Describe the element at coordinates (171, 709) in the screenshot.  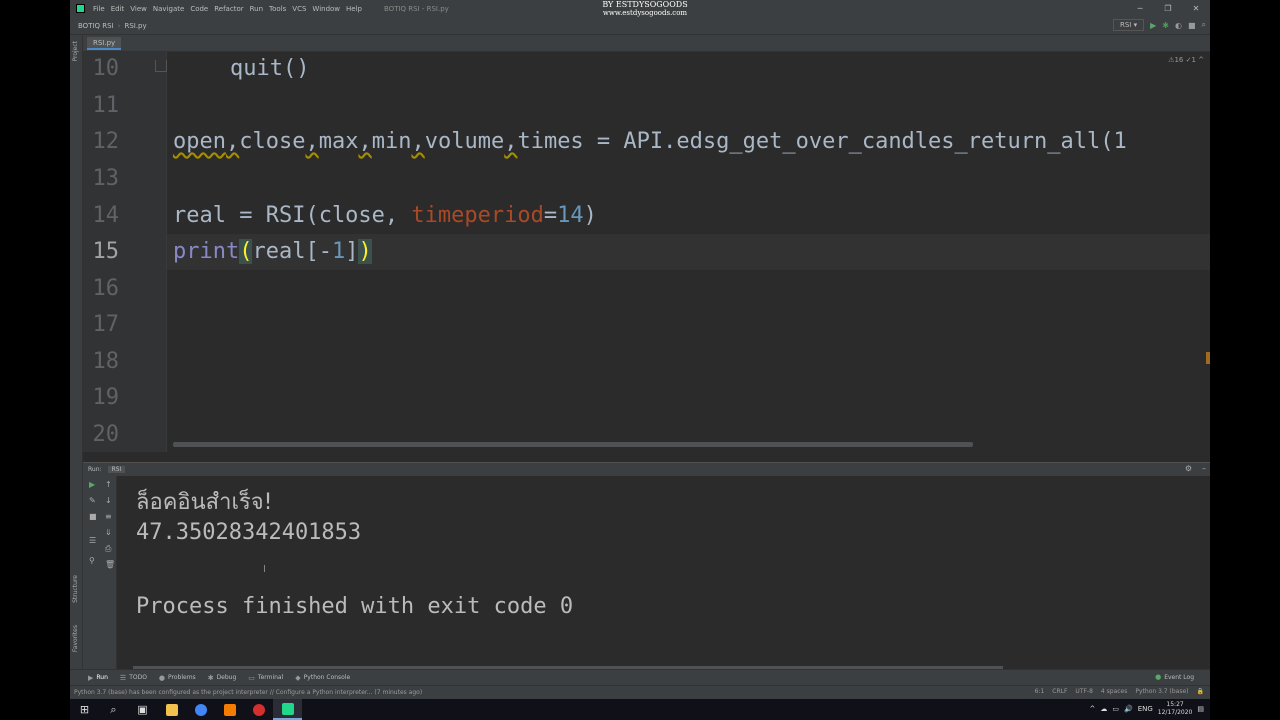
I see `file-explorer-icon` at that location.